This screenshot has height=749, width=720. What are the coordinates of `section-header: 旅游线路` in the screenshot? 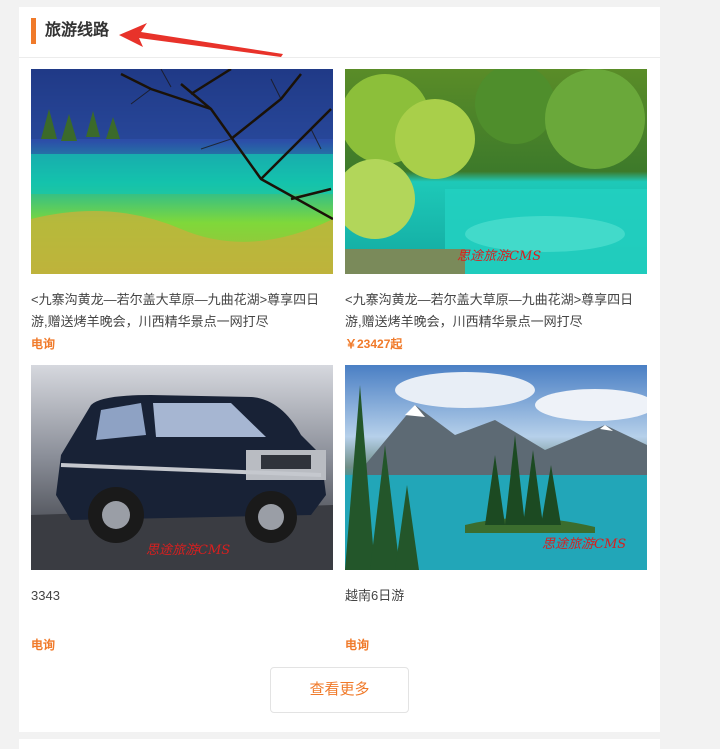 It's located at (339, 32).